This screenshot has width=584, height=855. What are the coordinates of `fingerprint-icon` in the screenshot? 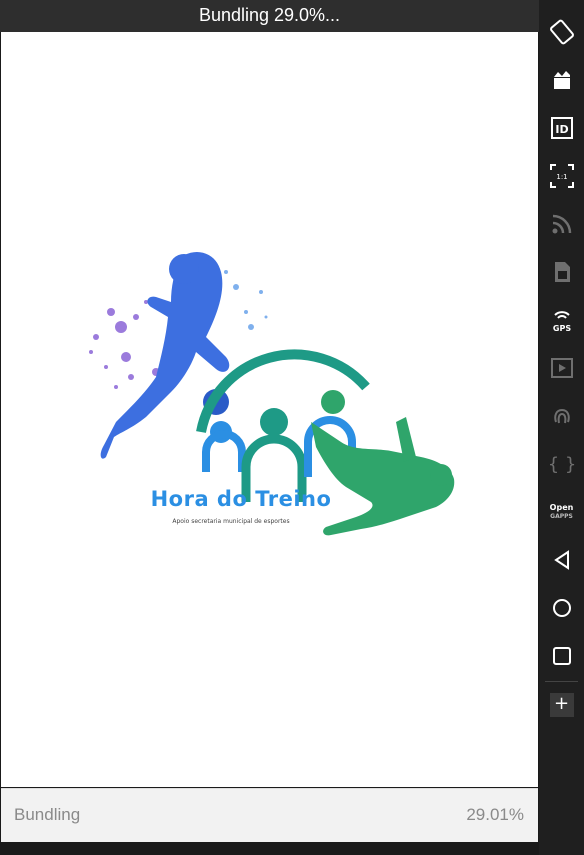 It's located at (561, 415).